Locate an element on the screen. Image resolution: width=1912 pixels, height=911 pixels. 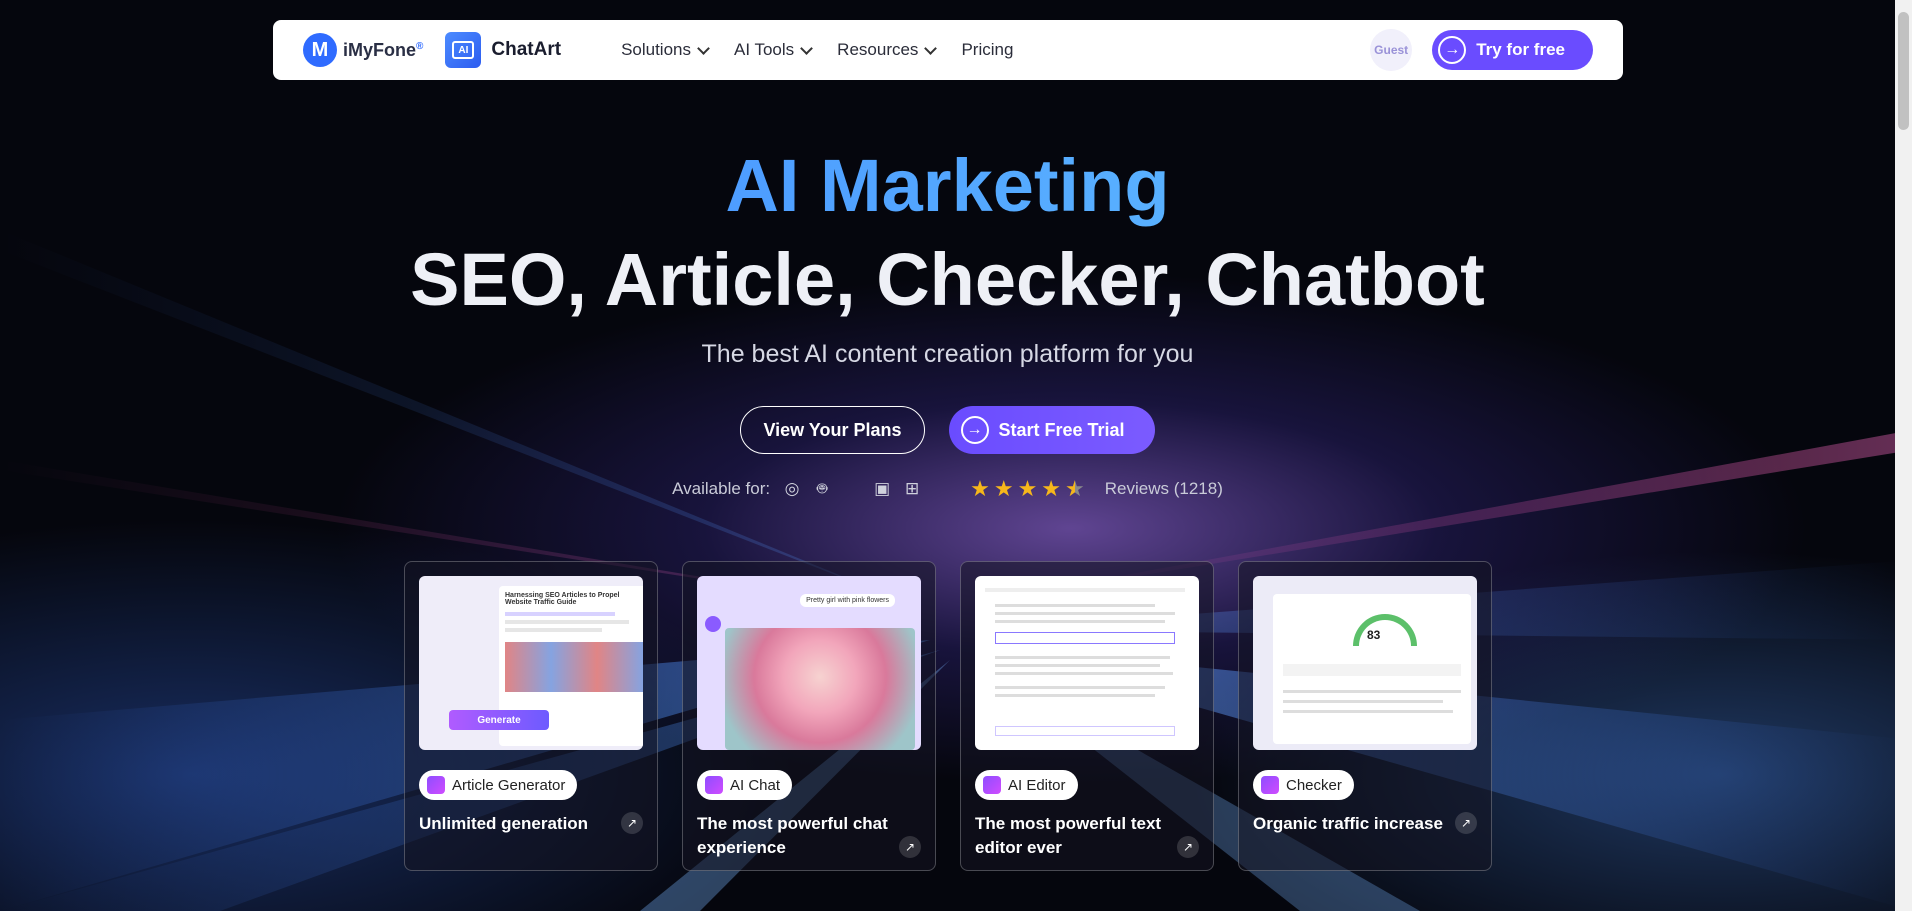
windows-icon: ⊞ is located at coordinates (912, 489).